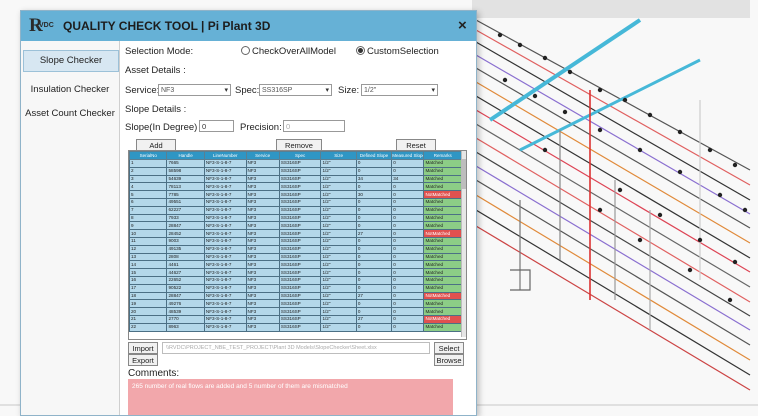  Describe the element at coordinates (225, 155) in the screenshot. I see `column-header: LineNumber` at that location.